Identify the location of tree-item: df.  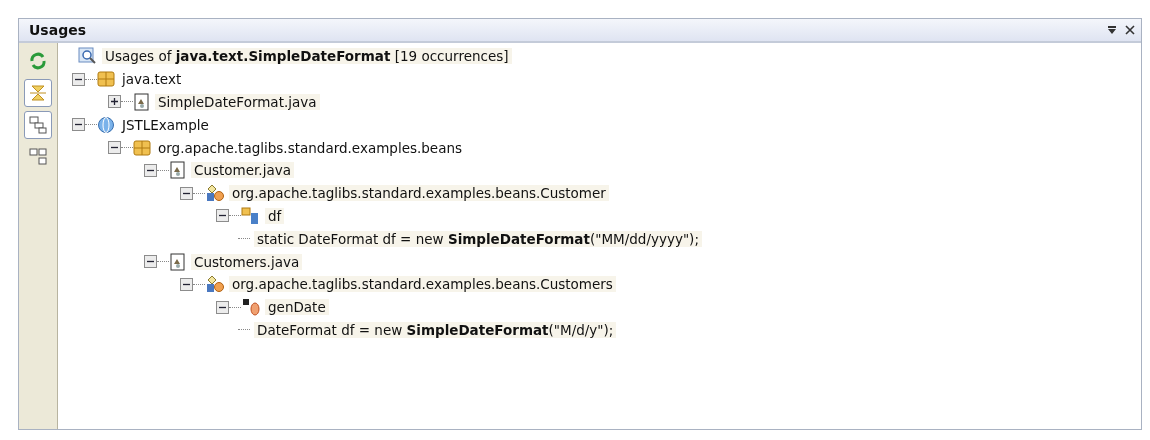
(275, 215).